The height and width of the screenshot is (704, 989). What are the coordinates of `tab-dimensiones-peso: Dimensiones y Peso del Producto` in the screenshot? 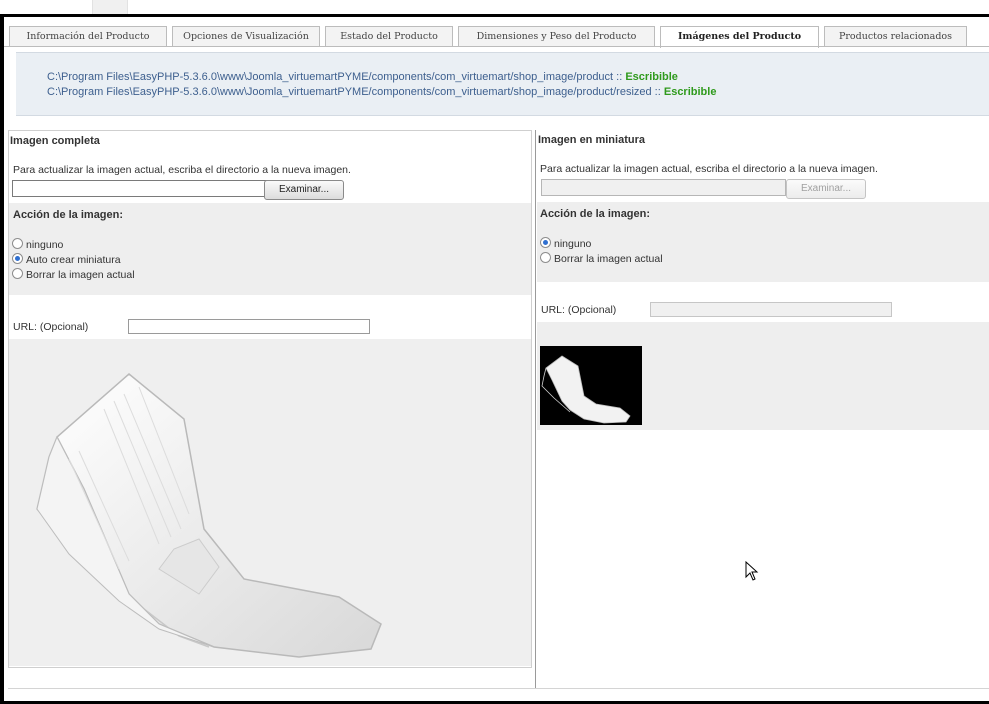 It's located at (556, 36).